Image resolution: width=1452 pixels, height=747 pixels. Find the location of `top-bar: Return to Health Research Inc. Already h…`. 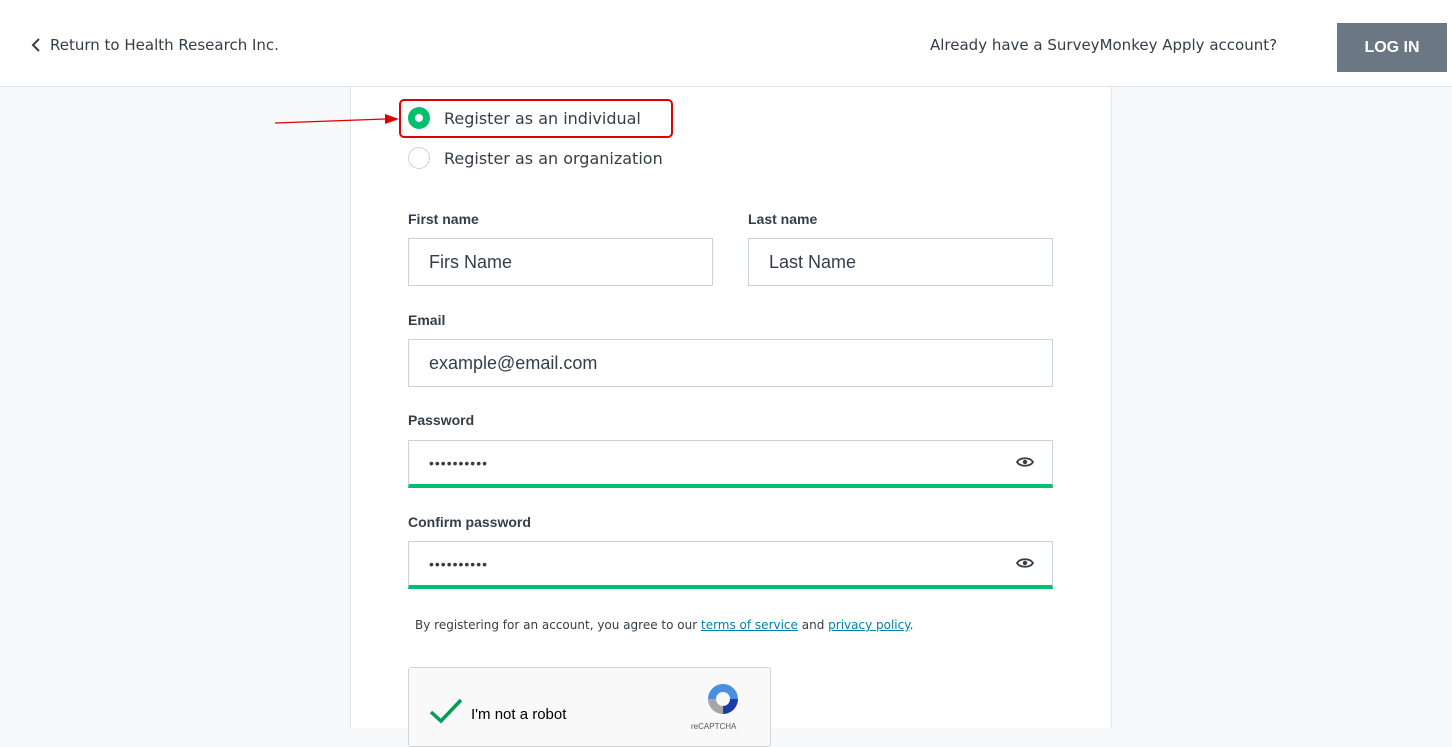

top-bar: Return to Health Research Inc. Already h… is located at coordinates (726, 48).